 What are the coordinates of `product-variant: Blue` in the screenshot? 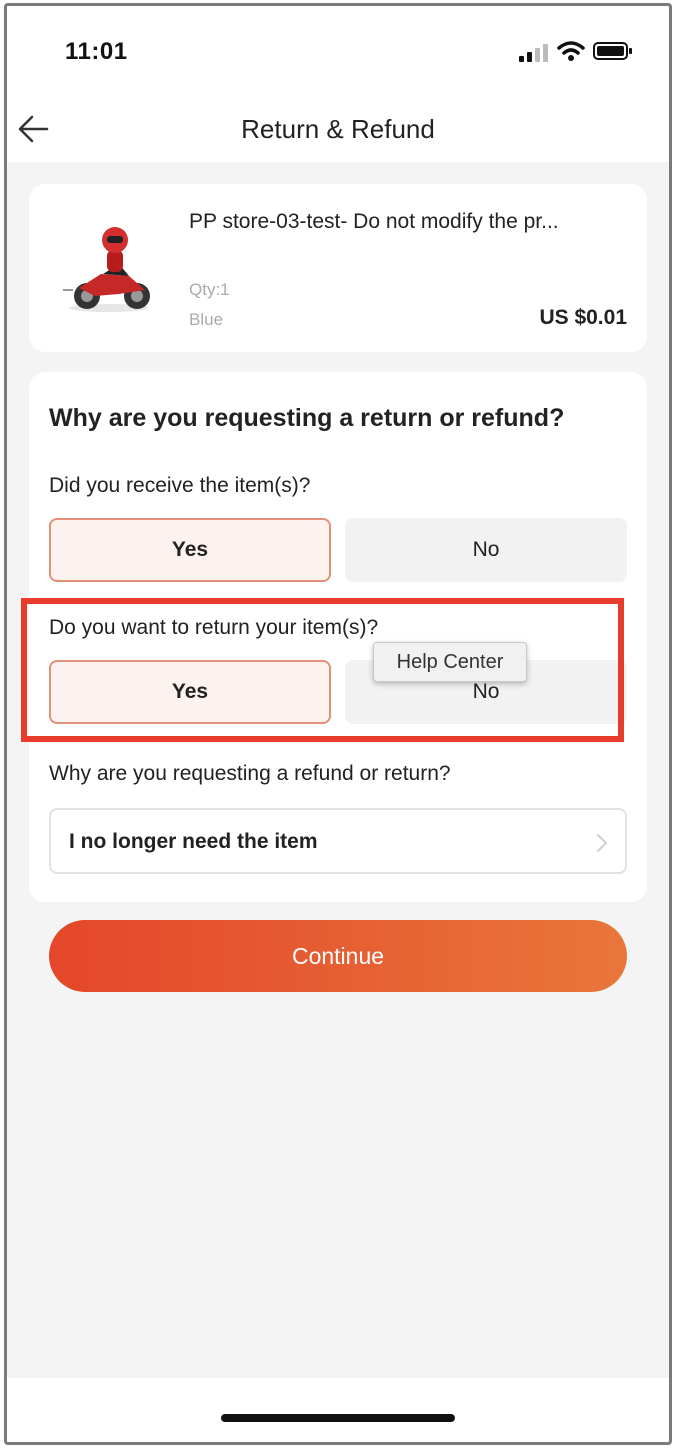 It's located at (206, 319).